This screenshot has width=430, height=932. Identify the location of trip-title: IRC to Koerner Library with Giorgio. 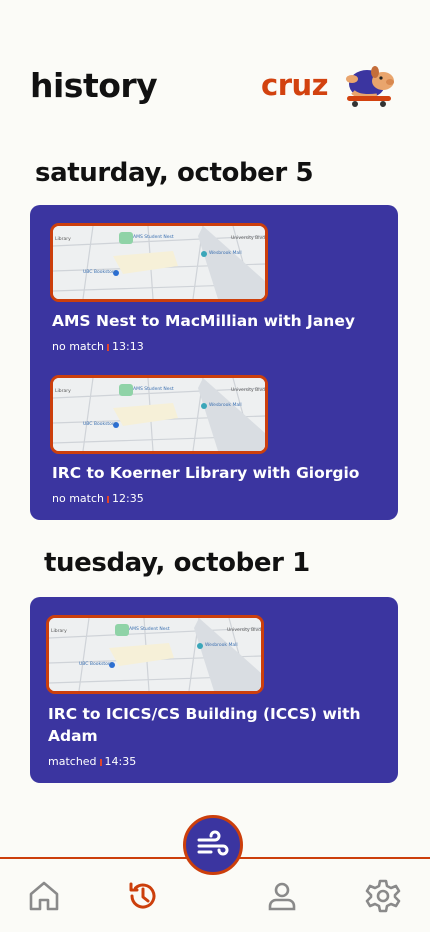
(206, 473).